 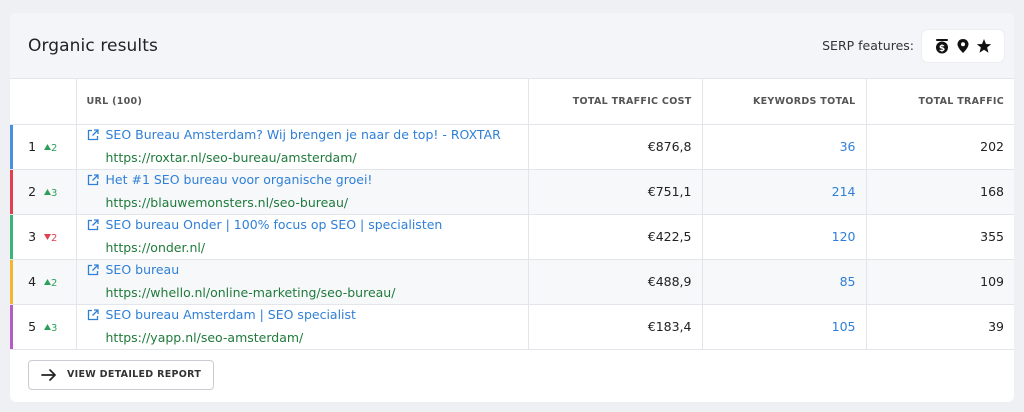 I want to click on header-position, so click(x=43, y=102).